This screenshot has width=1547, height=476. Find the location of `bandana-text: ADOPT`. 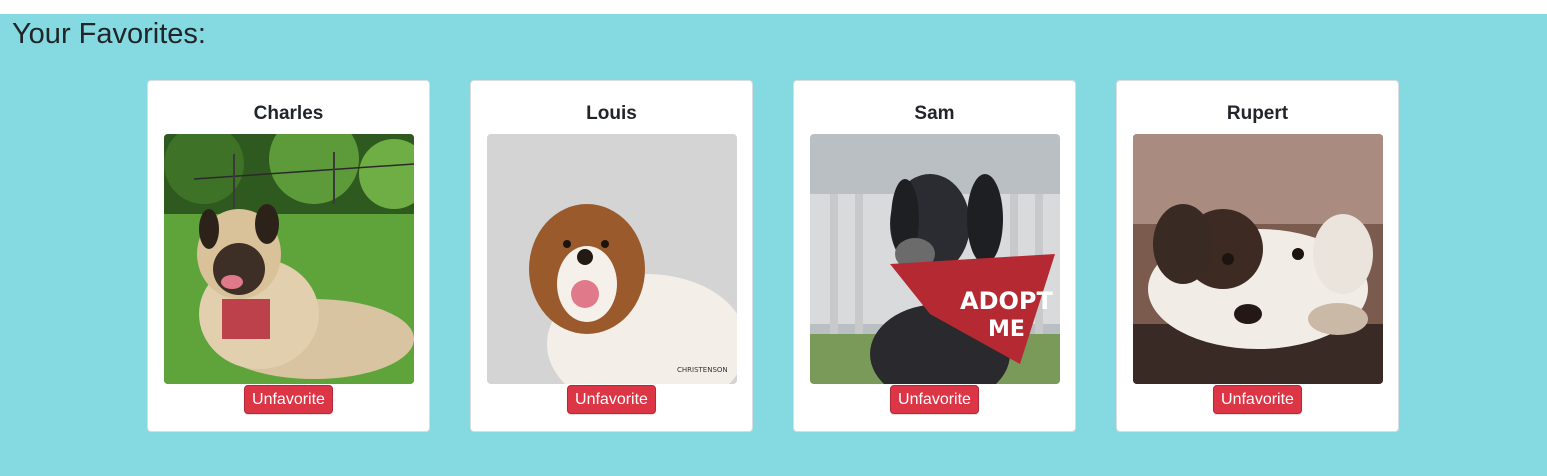

bandana-text: ADOPT is located at coordinates (1006, 301).